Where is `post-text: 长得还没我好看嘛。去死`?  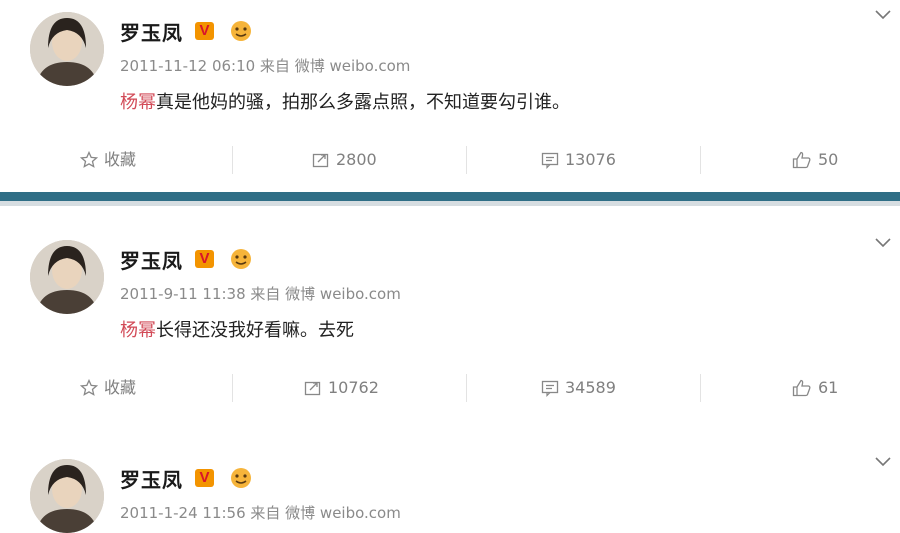
post-text: 长得还没我好看嘛。去死 is located at coordinates (255, 330).